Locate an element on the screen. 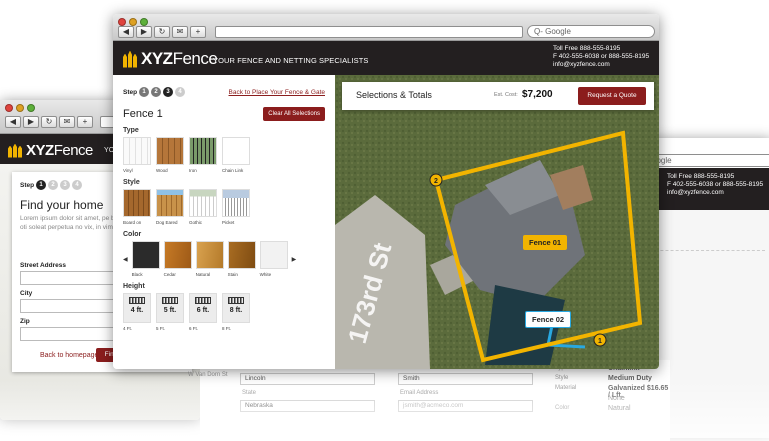 This screenshot has width=769, height=441. detail-natural-value: Natural is located at coordinates (619, 408).